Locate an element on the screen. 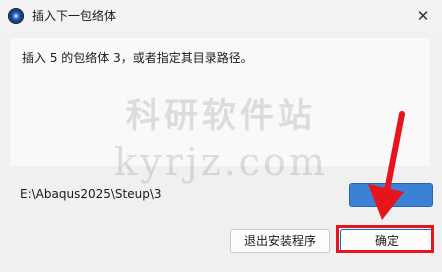 Image resolution: width=442 pixels, height=272 pixels. path-input is located at coordinates (177, 194).